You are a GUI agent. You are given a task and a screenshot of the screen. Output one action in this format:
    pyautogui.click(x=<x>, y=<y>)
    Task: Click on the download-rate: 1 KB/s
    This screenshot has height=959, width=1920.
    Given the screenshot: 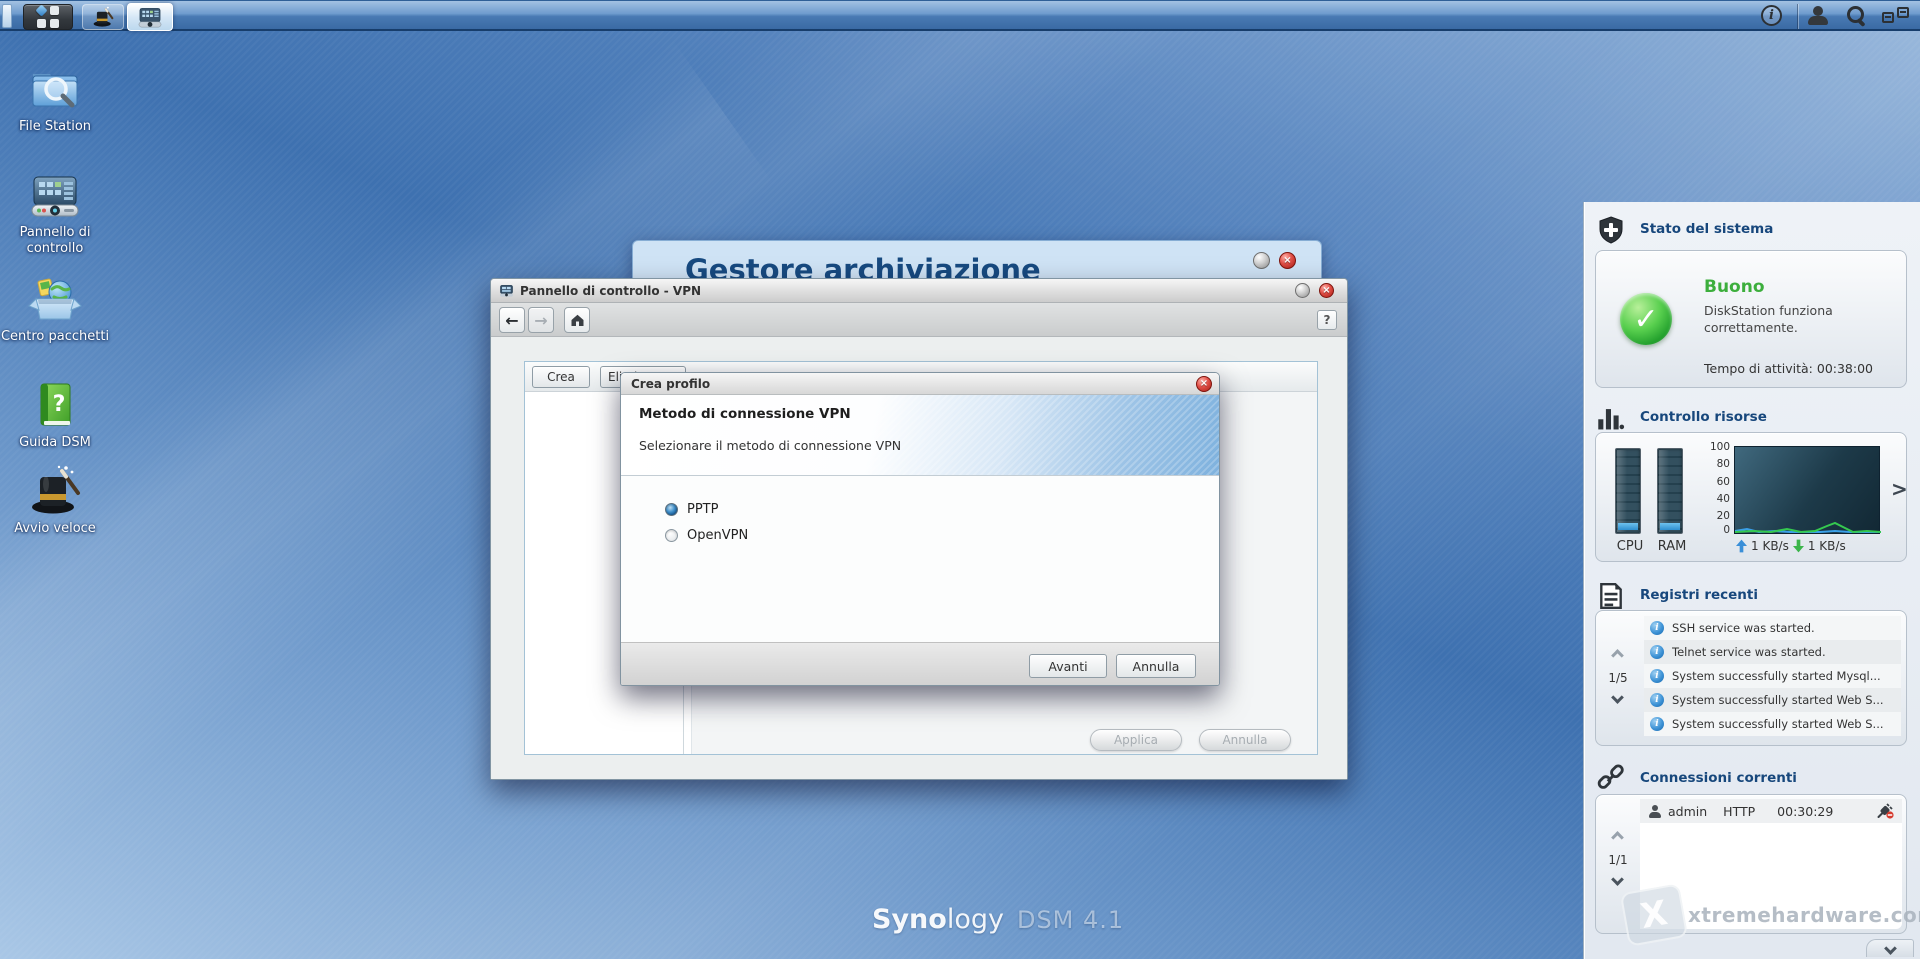 What is the action you would take?
    pyautogui.click(x=1826, y=546)
    